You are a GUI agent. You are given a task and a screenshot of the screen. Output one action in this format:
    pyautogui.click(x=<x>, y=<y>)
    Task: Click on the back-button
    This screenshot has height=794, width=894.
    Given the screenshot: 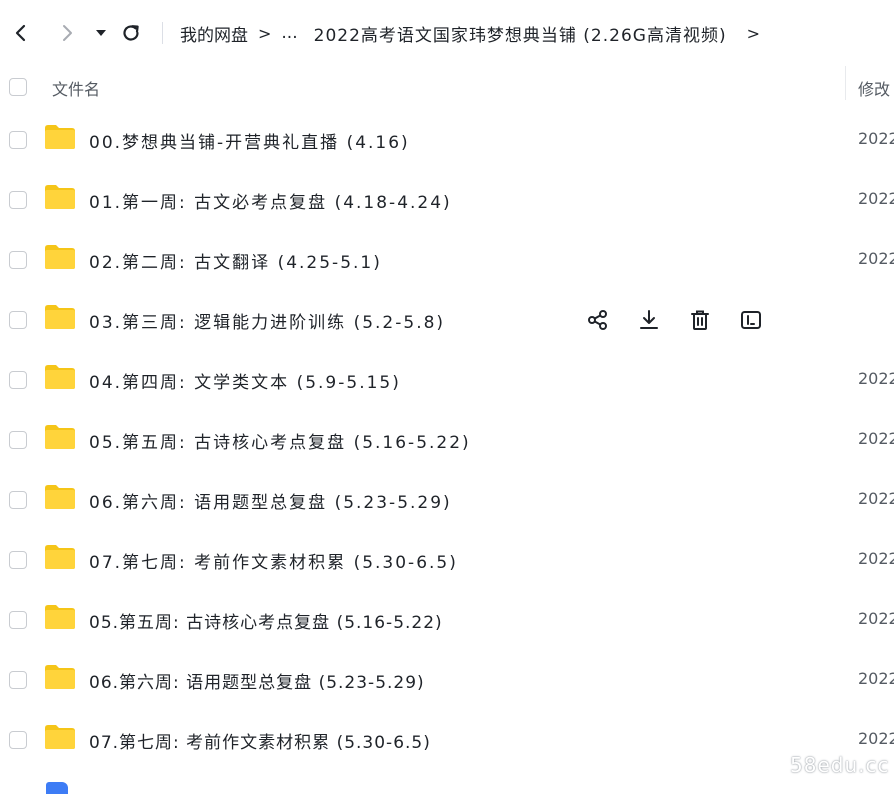 What is the action you would take?
    pyautogui.click(x=21, y=33)
    